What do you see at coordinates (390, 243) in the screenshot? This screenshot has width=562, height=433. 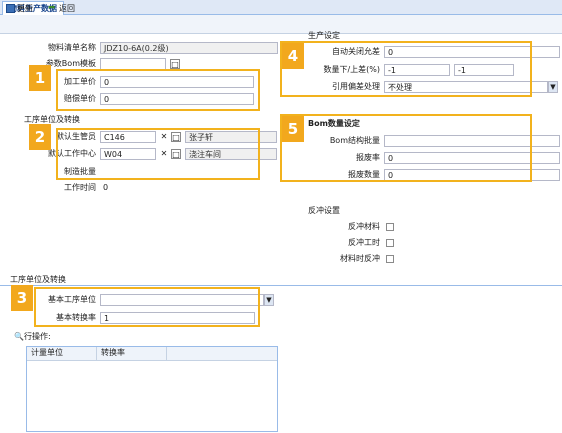 I see `bf-hours-checkbox` at bounding box center [390, 243].